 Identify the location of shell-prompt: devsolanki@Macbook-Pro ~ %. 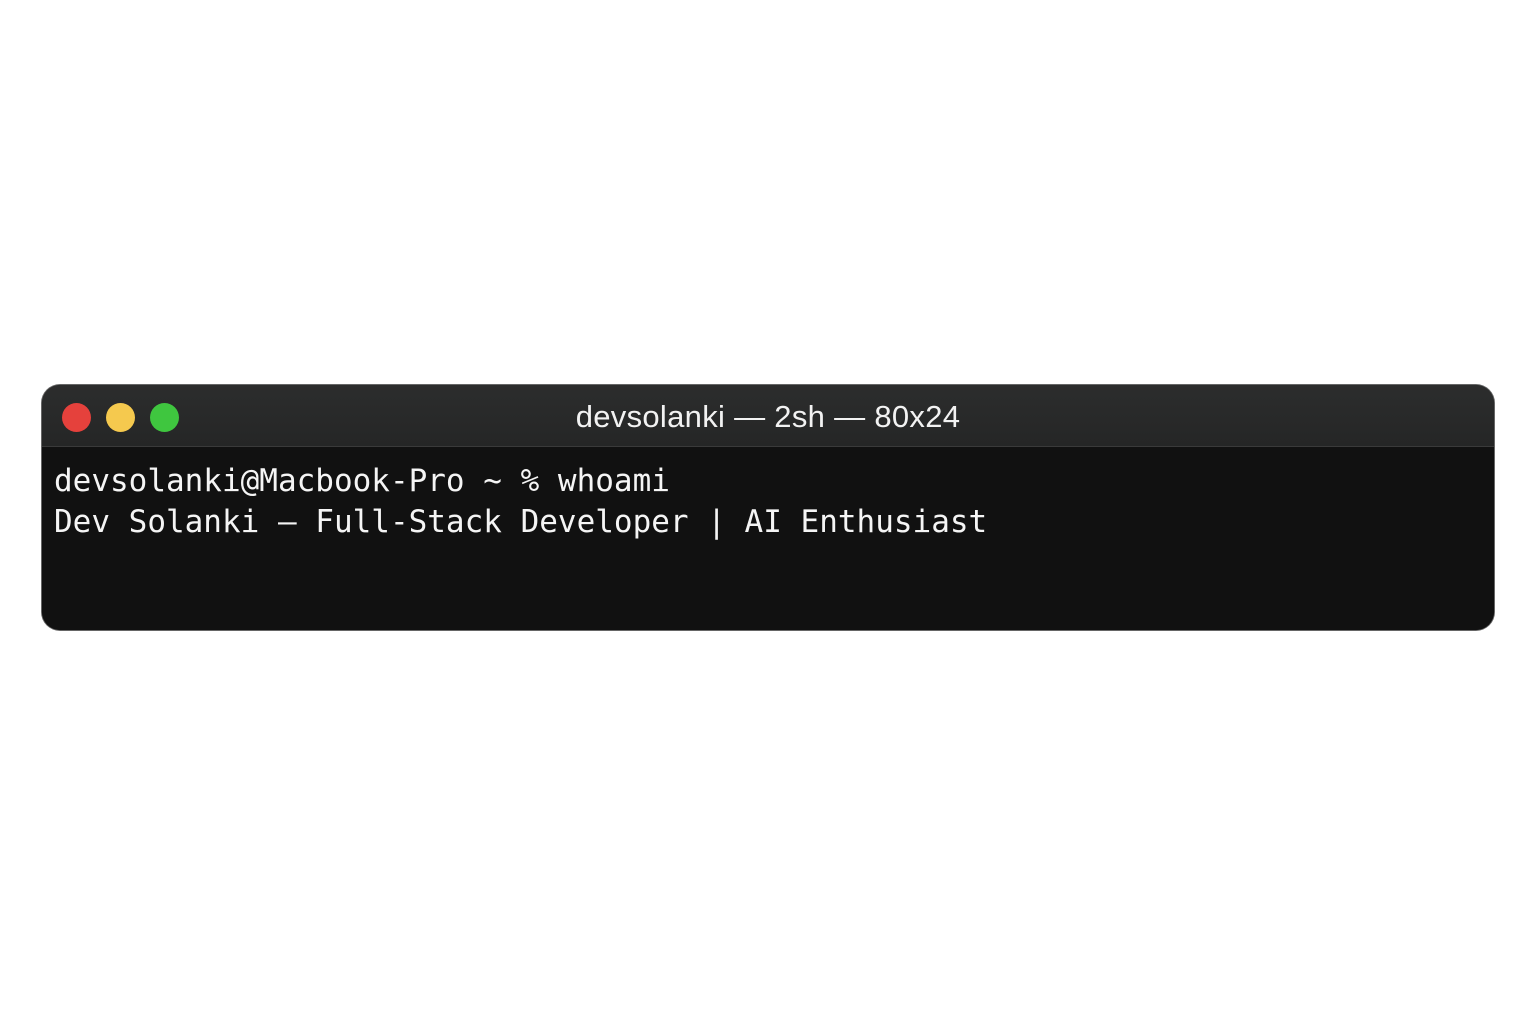
(306, 481).